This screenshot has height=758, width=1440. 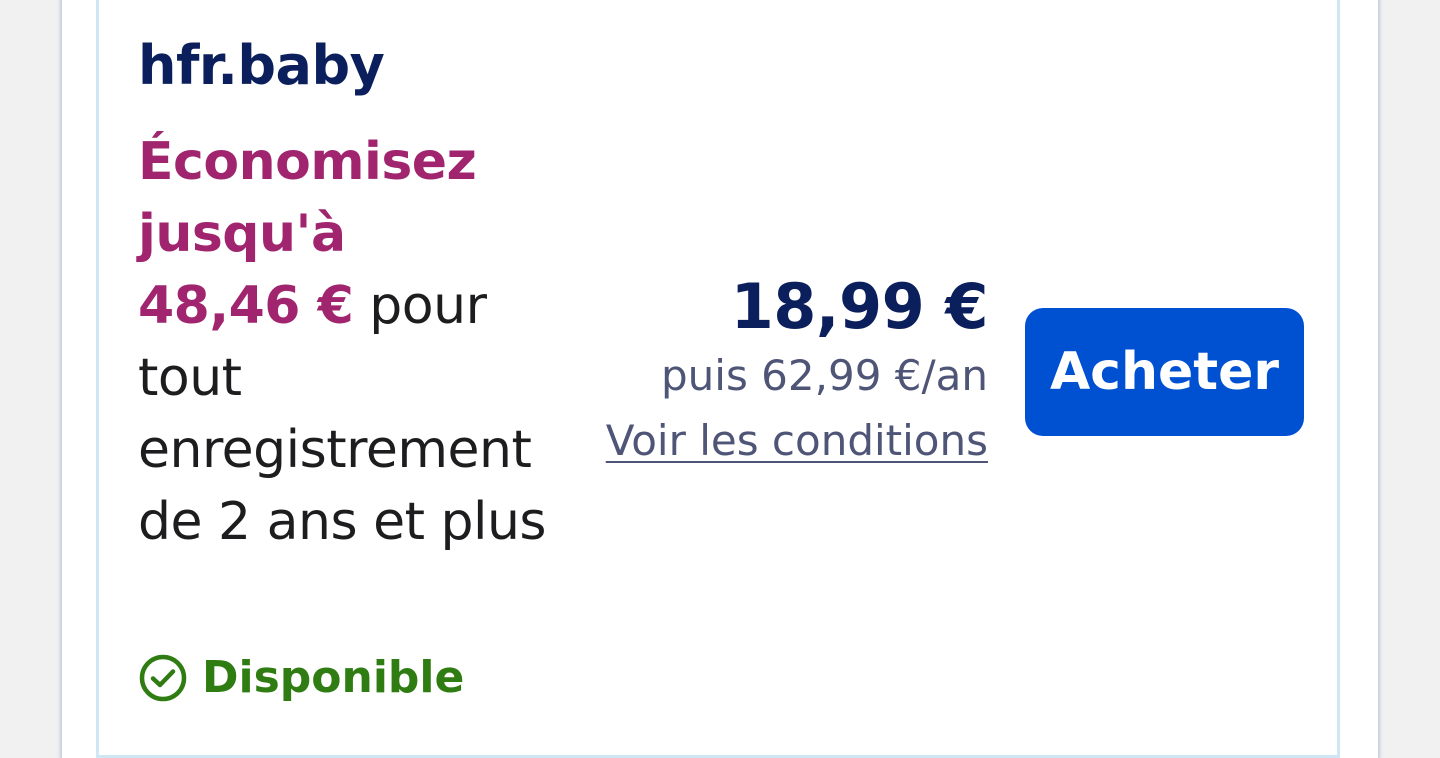 I want to click on availability-status: Disponible, so click(x=301, y=677).